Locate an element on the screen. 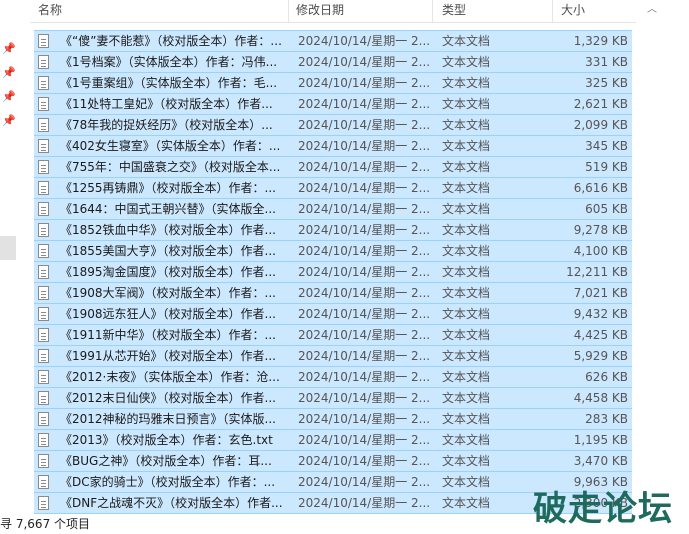 The image size is (689, 534). column-header-size: 大小 is located at coordinates (573, 11).